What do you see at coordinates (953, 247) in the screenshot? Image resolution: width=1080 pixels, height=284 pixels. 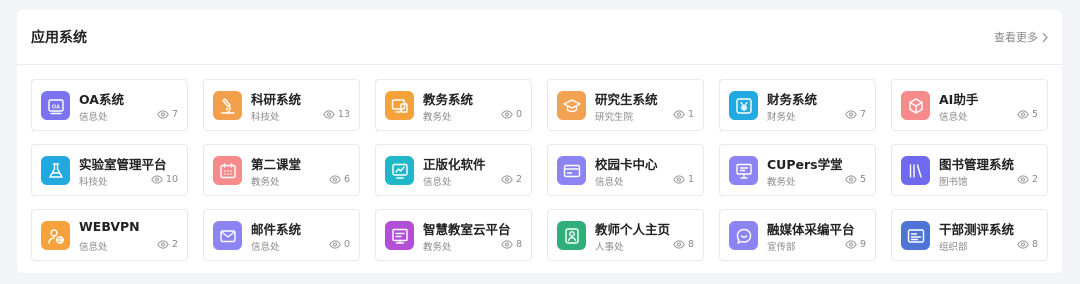 I see `app-department: 组织部` at bounding box center [953, 247].